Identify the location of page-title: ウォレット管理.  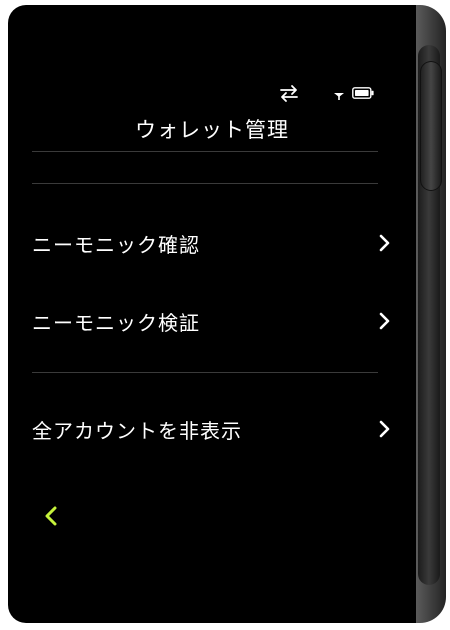
(212, 130).